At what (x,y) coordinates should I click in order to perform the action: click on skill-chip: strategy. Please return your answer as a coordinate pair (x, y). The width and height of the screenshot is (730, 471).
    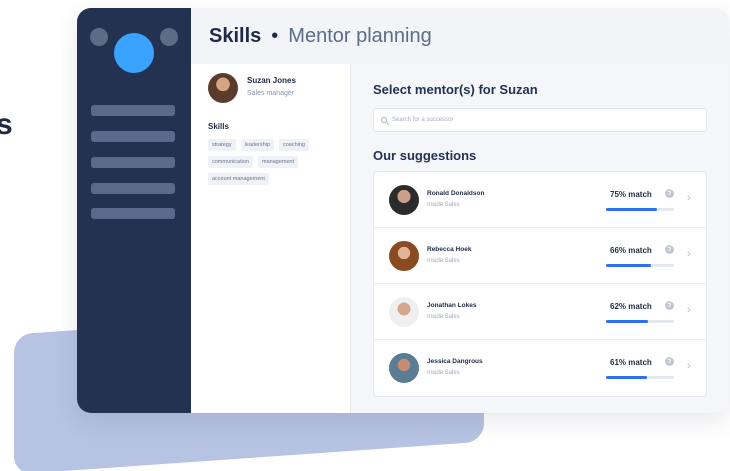
    Looking at the image, I should click on (222, 145).